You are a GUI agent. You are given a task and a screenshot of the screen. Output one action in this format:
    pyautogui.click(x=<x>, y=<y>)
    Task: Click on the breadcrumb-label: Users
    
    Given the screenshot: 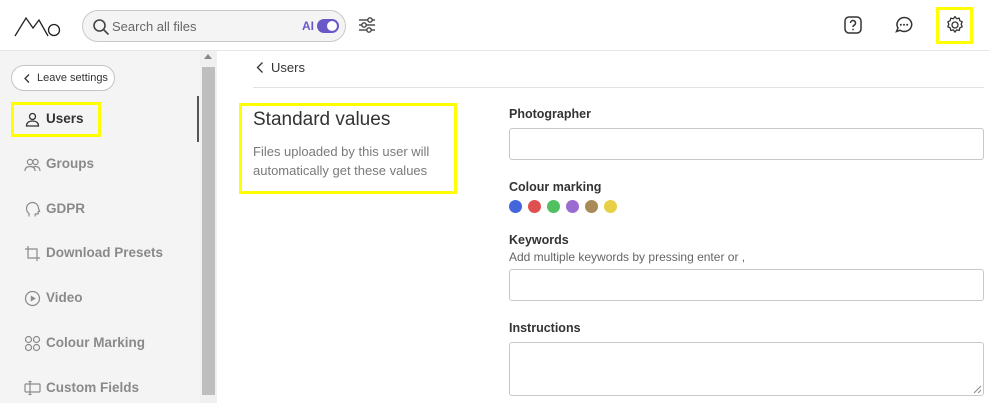 What is the action you would take?
    pyautogui.click(x=288, y=67)
    